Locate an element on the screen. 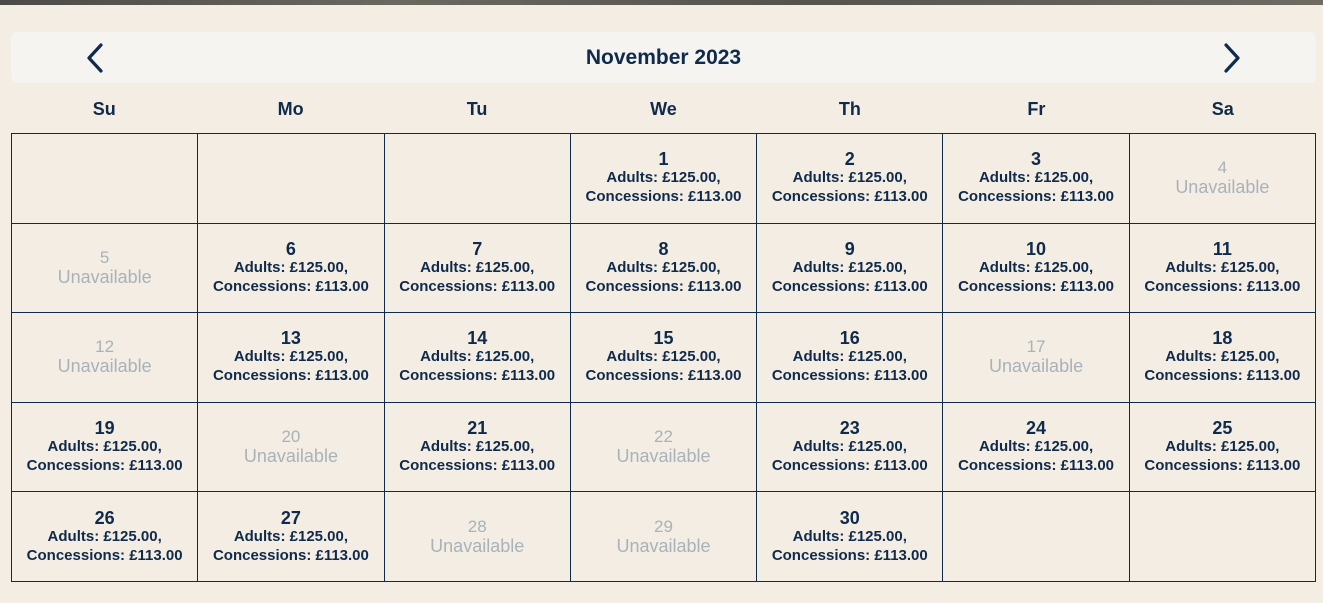  weekday-label: We is located at coordinates (663, 109).